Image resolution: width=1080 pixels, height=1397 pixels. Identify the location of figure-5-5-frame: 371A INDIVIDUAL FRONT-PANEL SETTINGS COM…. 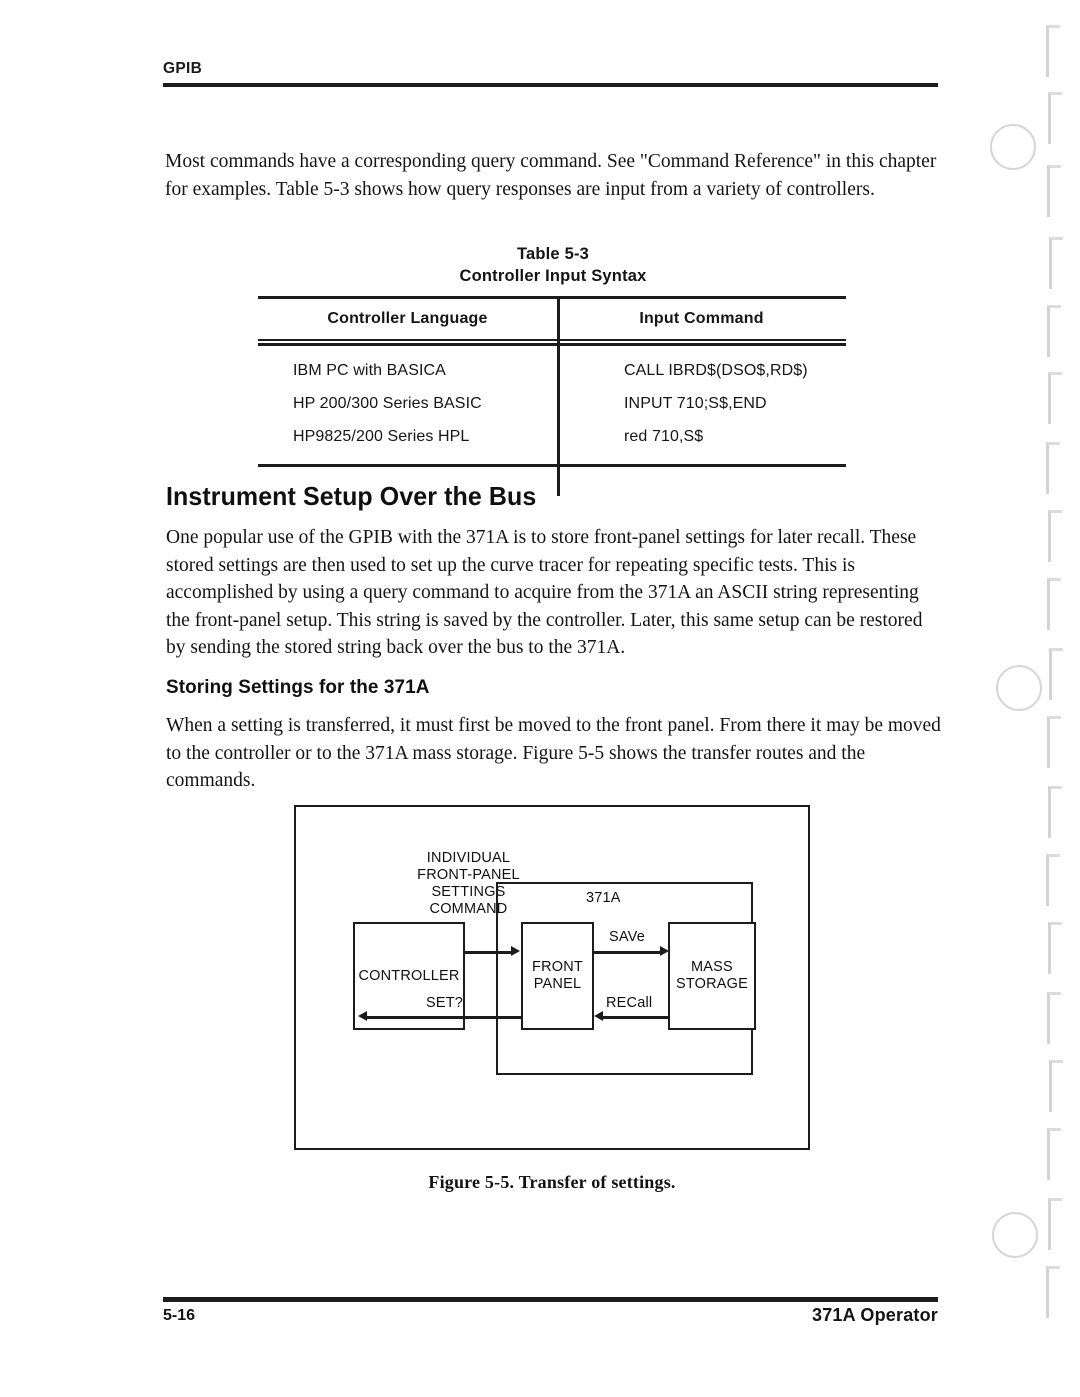
(552, 977).